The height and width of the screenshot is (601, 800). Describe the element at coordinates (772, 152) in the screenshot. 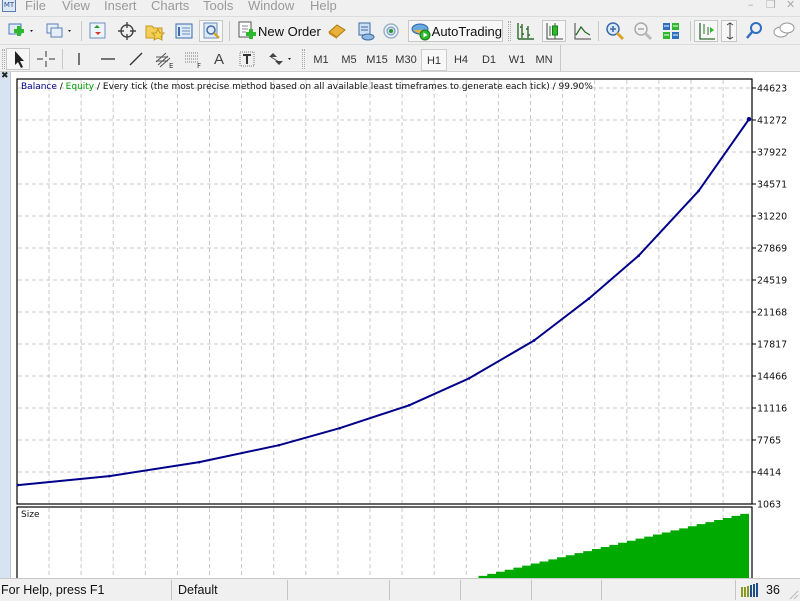

I see `y-tick-label: 37922` at that location.